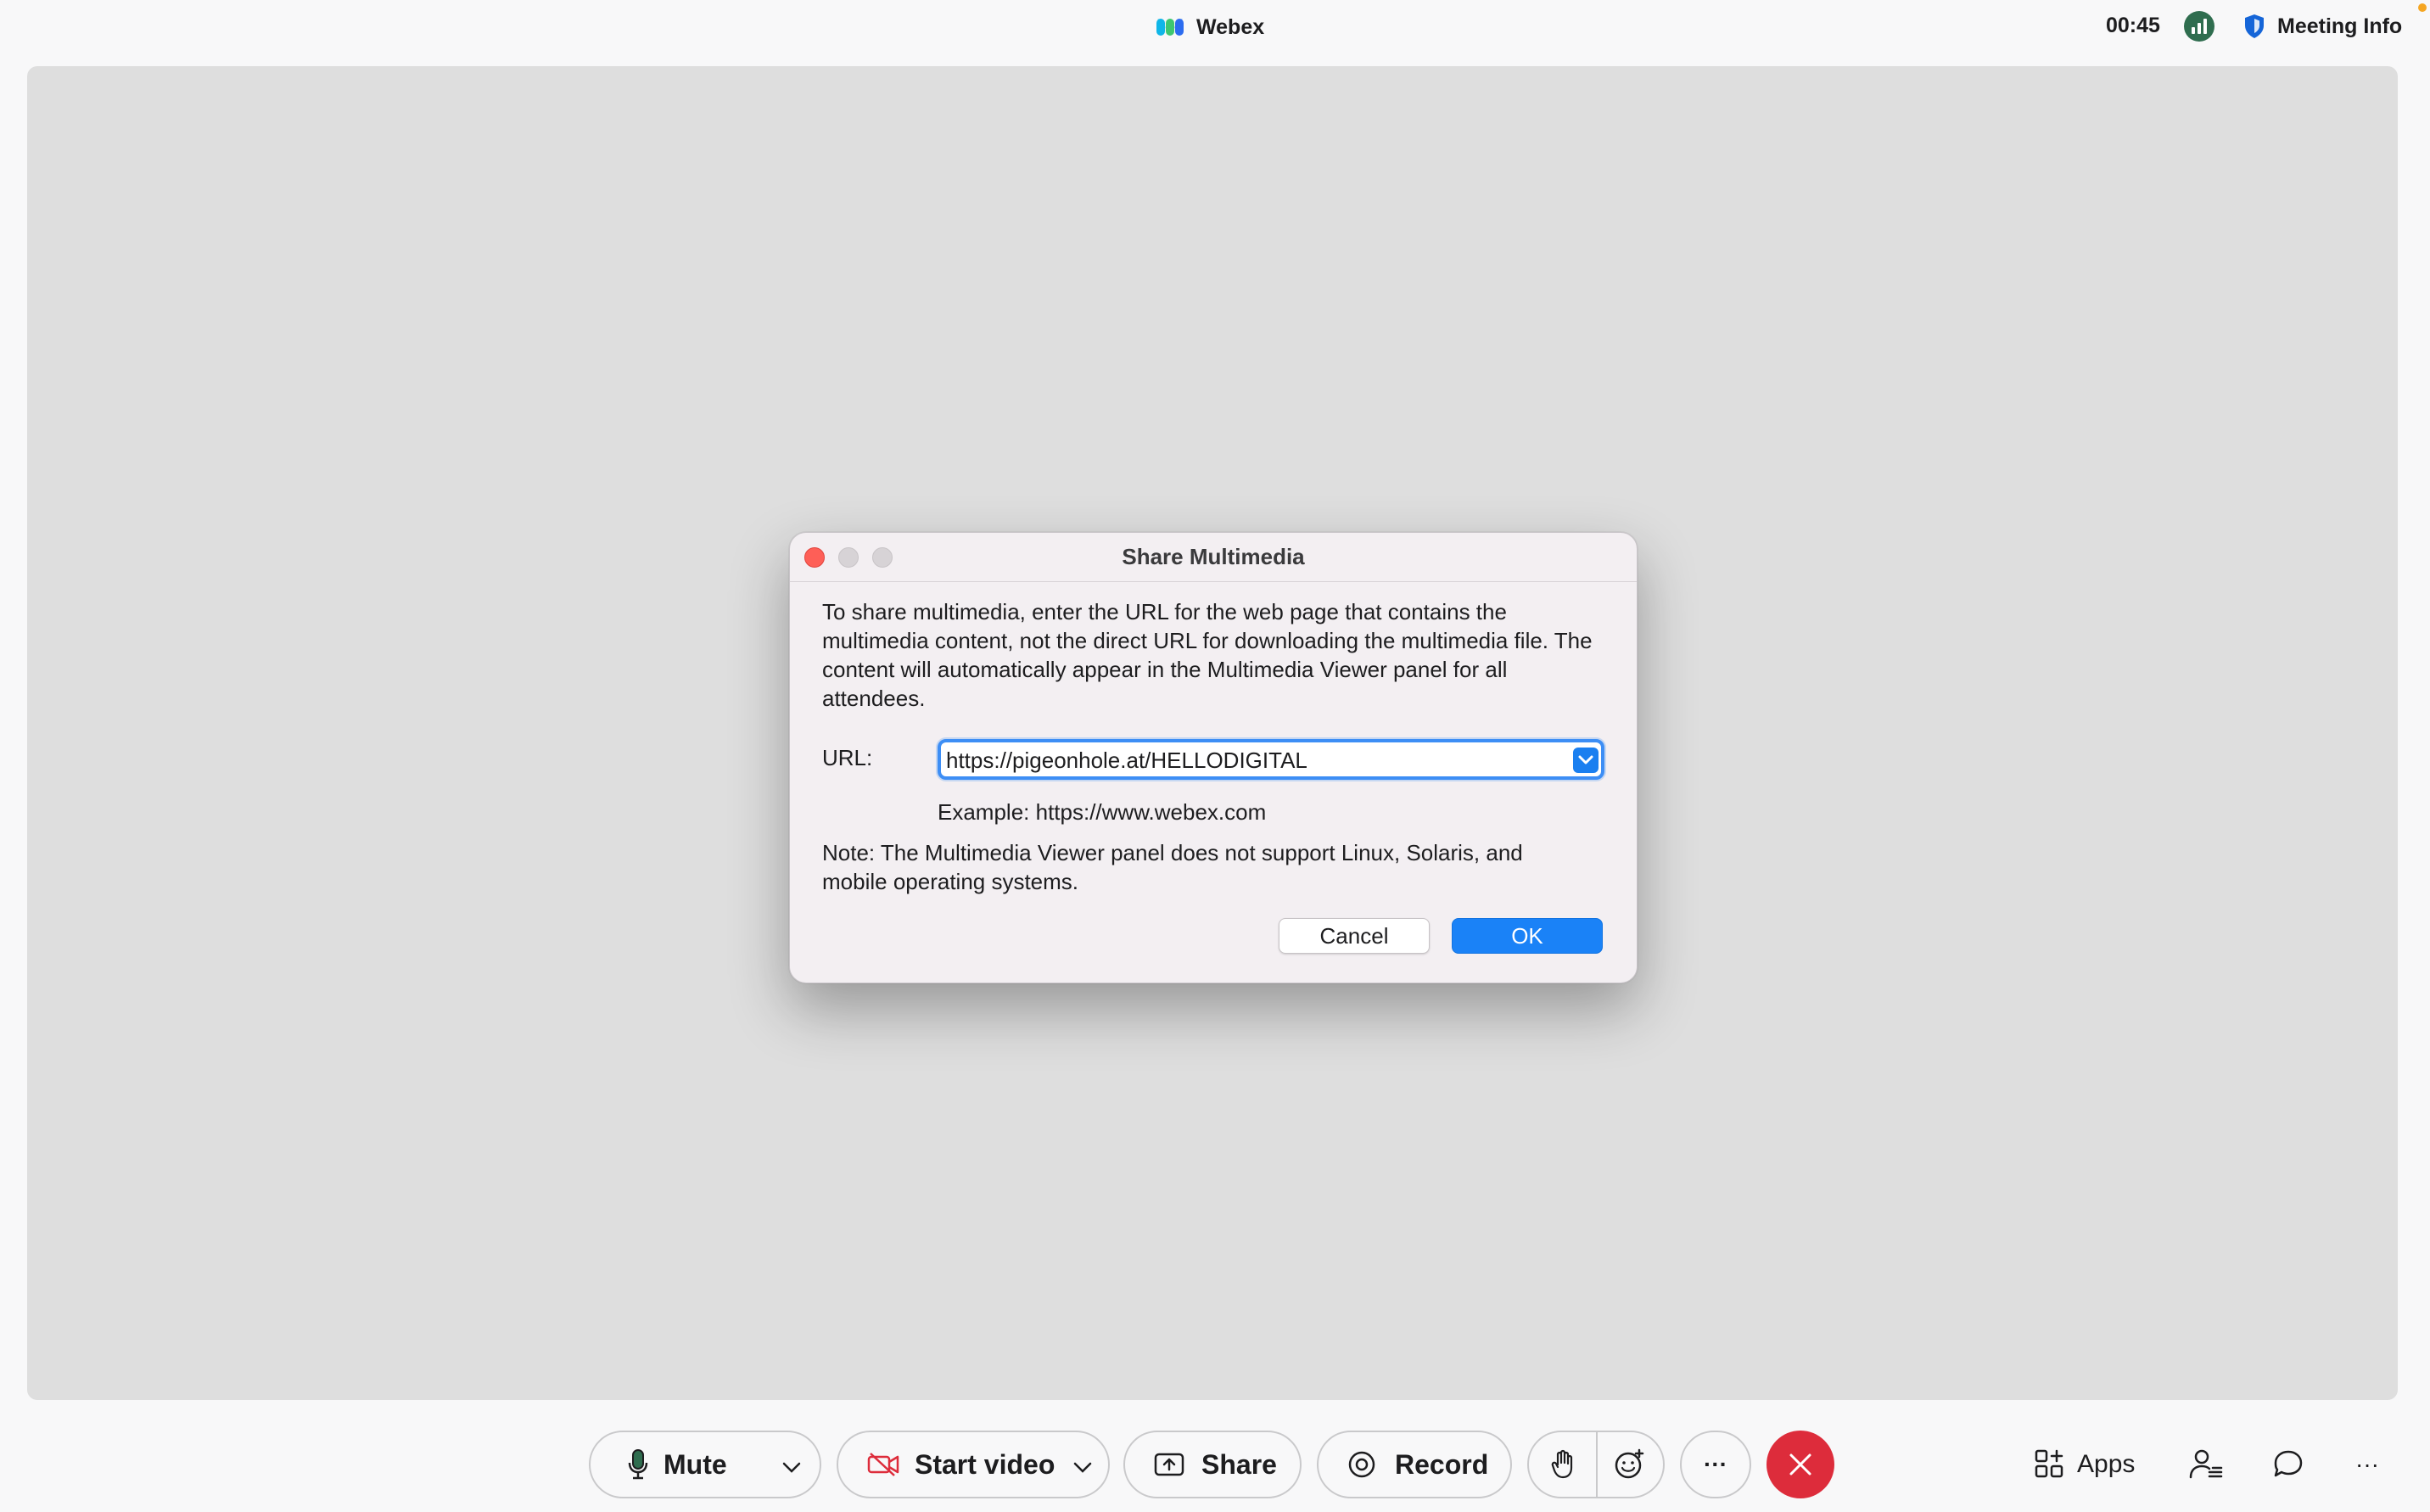 The height and width of the screenshot is (1512, 2430). Describe the element at coordinates (1239, 1464) in the screenshot. I see `share-label: Share` at that location.